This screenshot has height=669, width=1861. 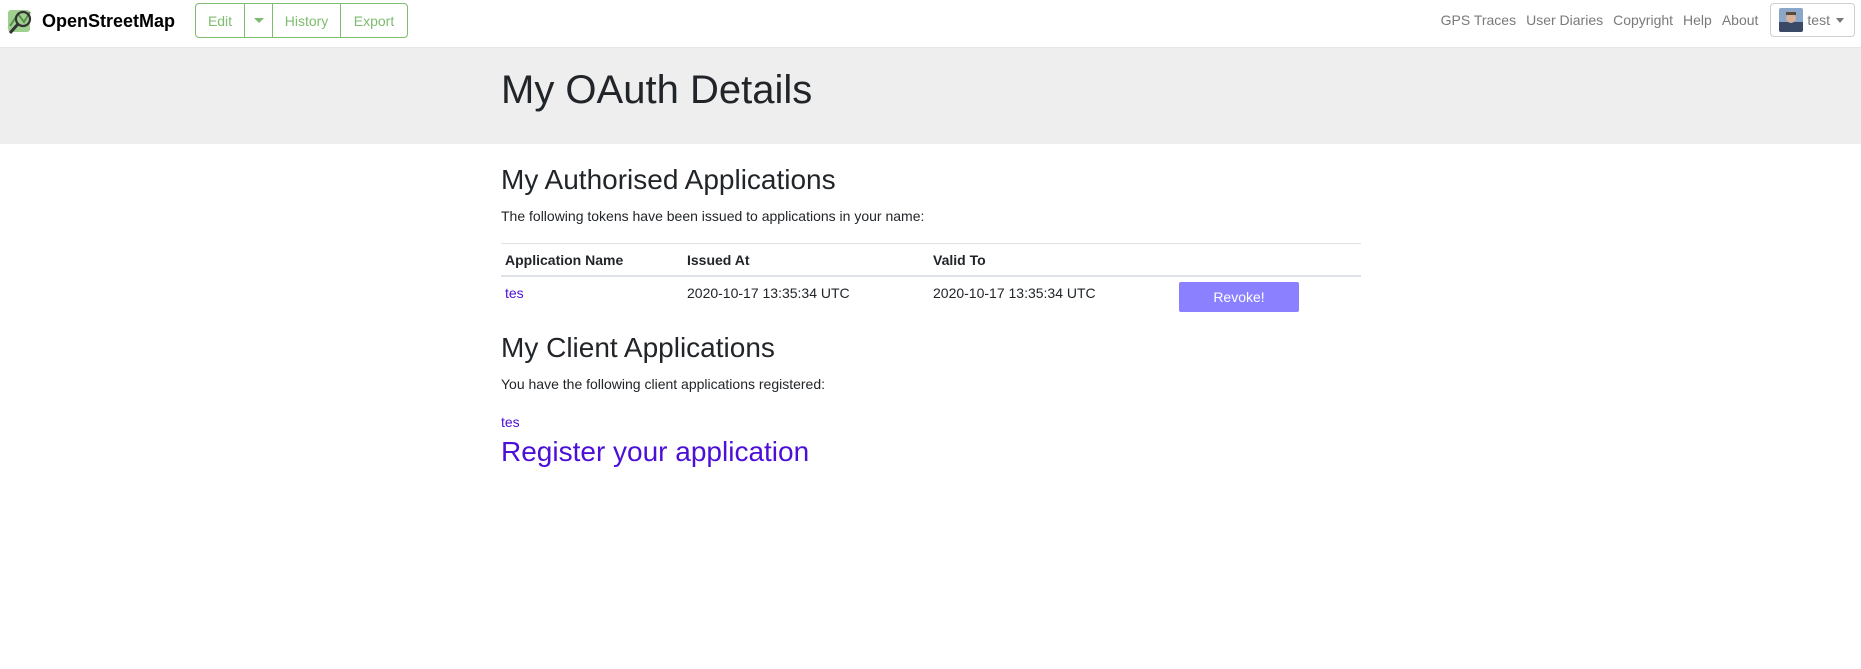 I want to click on osm-logo-icon, so click(x=20, y=22).